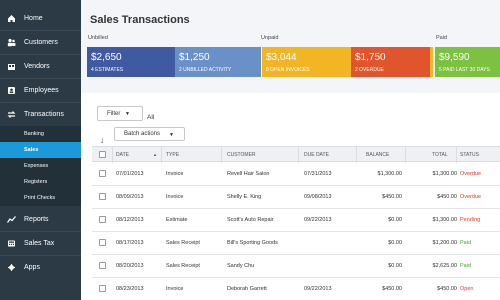  I want to click on sidebar-item-apps: Apps, so click(40, 267).